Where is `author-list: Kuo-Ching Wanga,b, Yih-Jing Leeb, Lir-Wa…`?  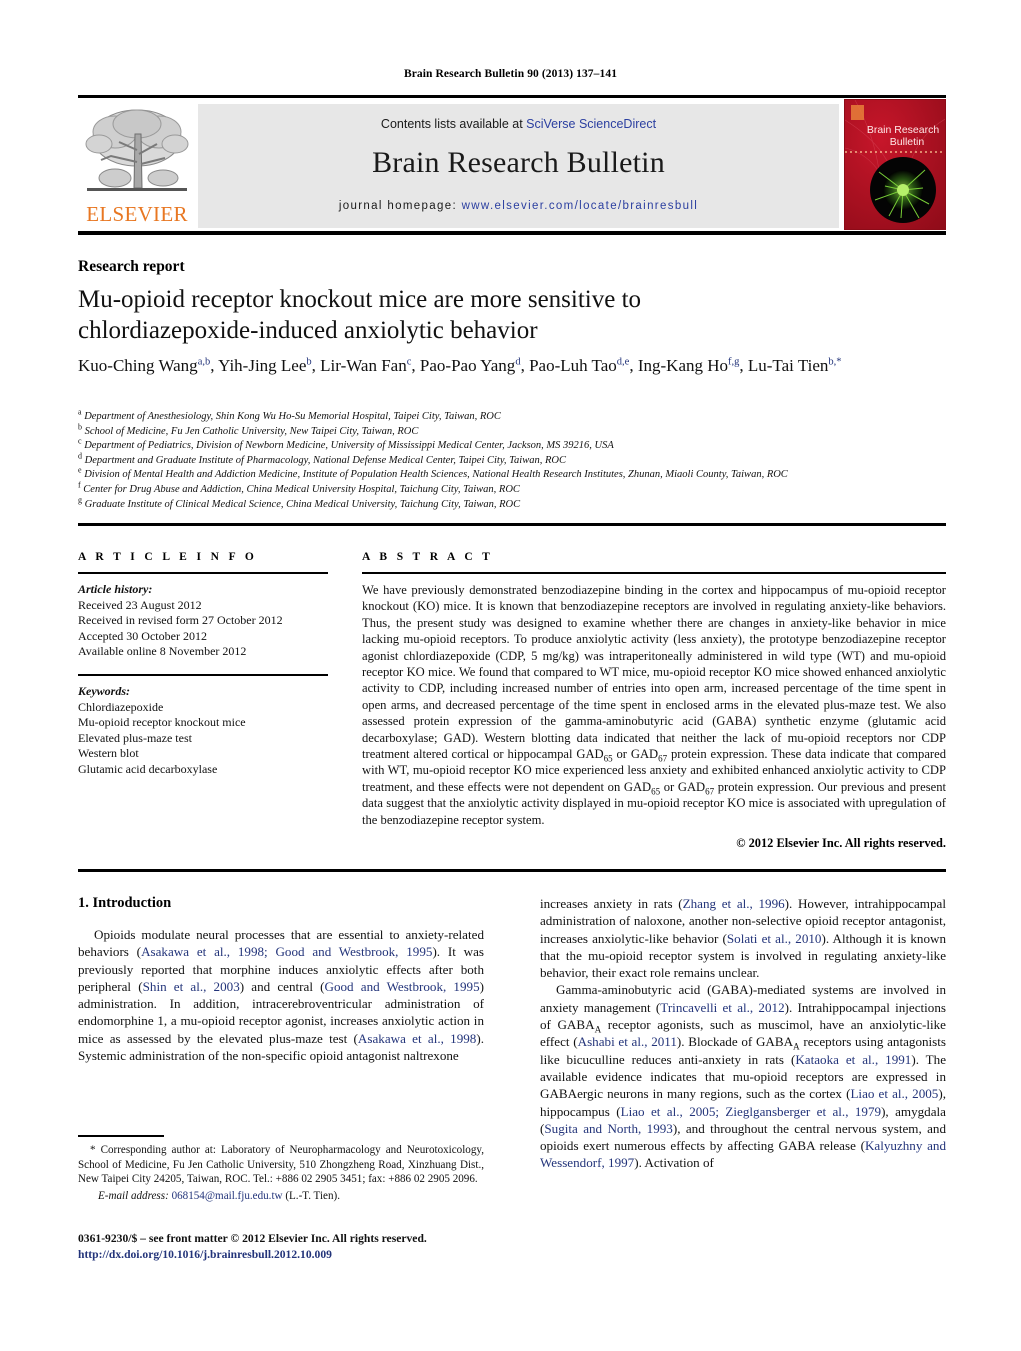 author-list: Kuo-Ching Wanga,b, Yih-Jing Leeb, Lir-Wa… is located at coordinates (460, 365).